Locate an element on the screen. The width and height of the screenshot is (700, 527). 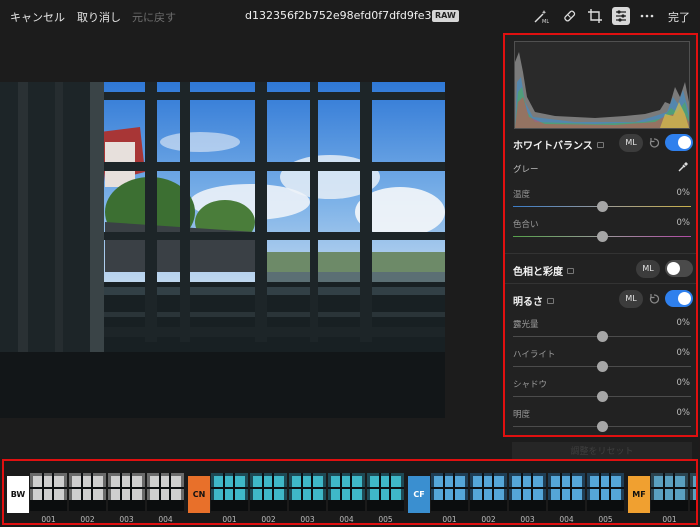
crop-icon is located at coordinates (595, 16).